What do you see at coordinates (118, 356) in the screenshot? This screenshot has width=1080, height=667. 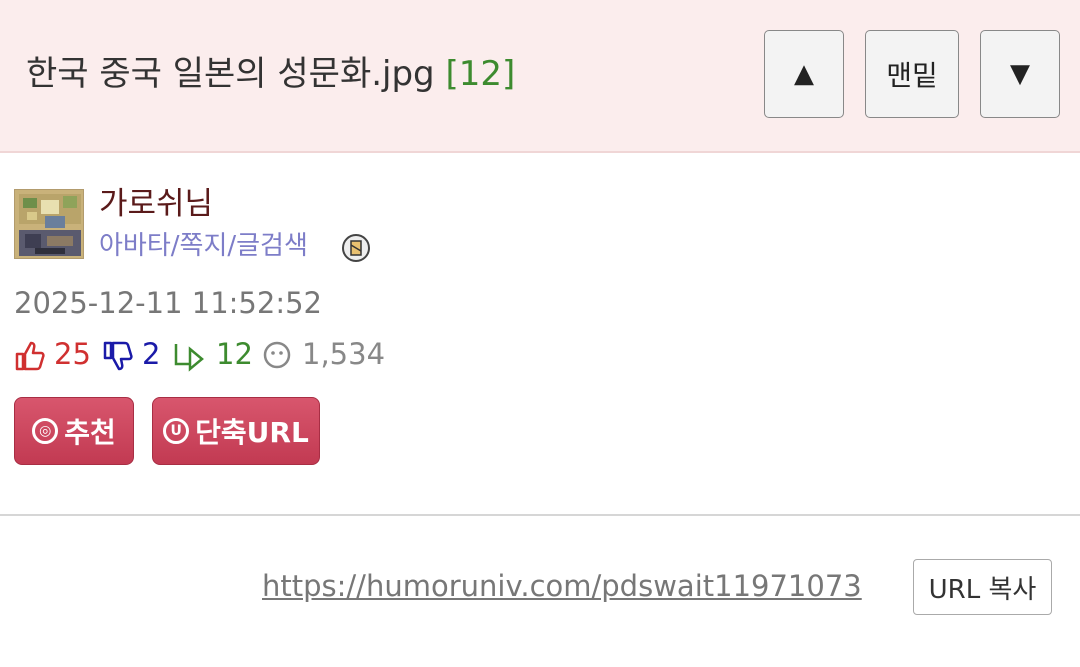 I see `thumbs-down-icon` at bounding box center [118, 356].